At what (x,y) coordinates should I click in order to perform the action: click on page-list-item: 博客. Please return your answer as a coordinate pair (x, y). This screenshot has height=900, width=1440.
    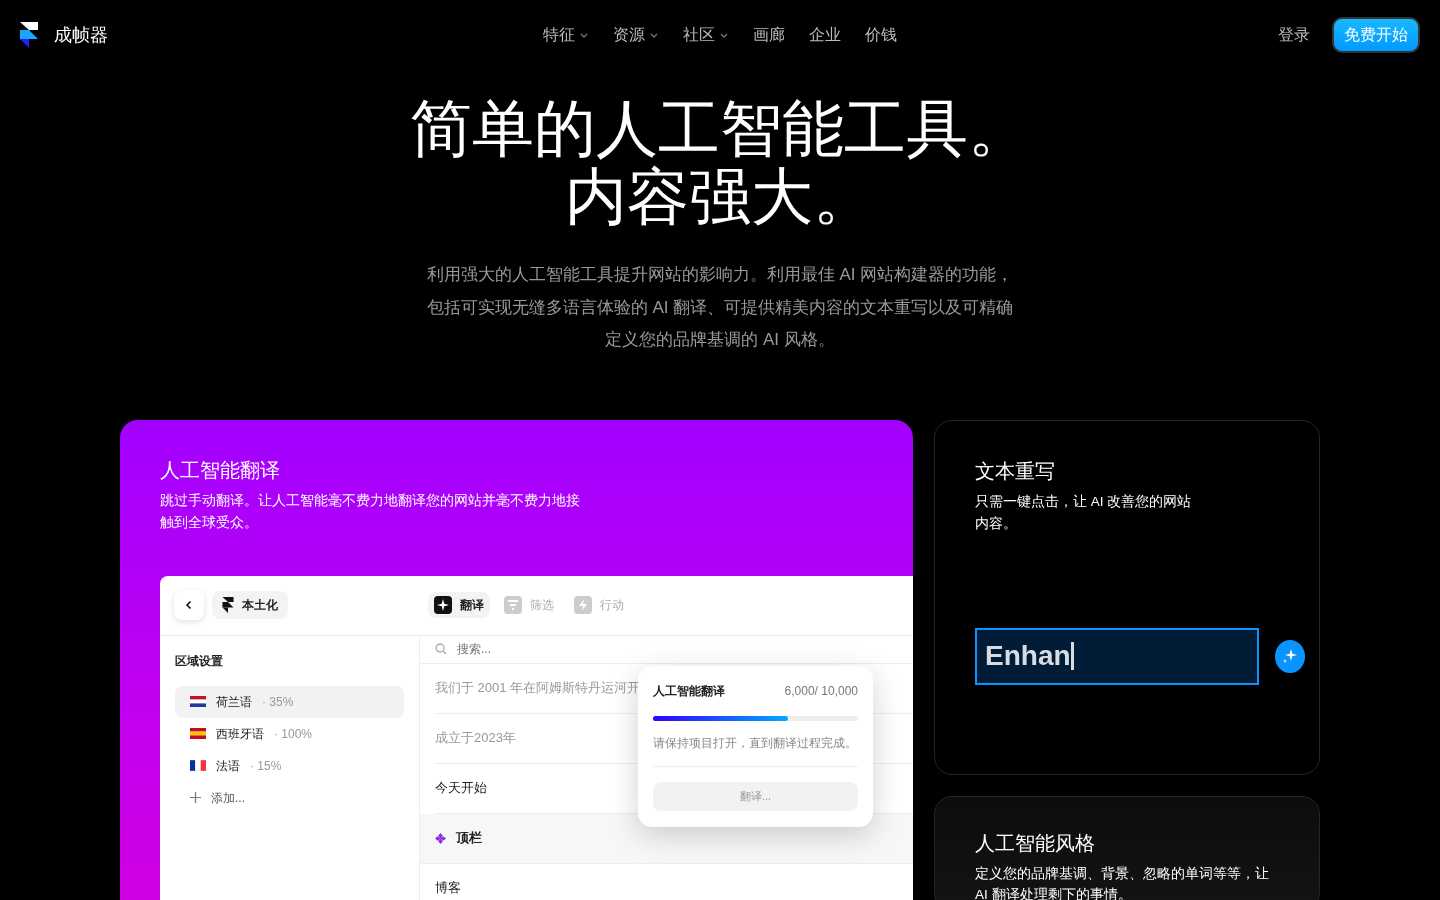
    Looking at the image, I should click on (674, 881).